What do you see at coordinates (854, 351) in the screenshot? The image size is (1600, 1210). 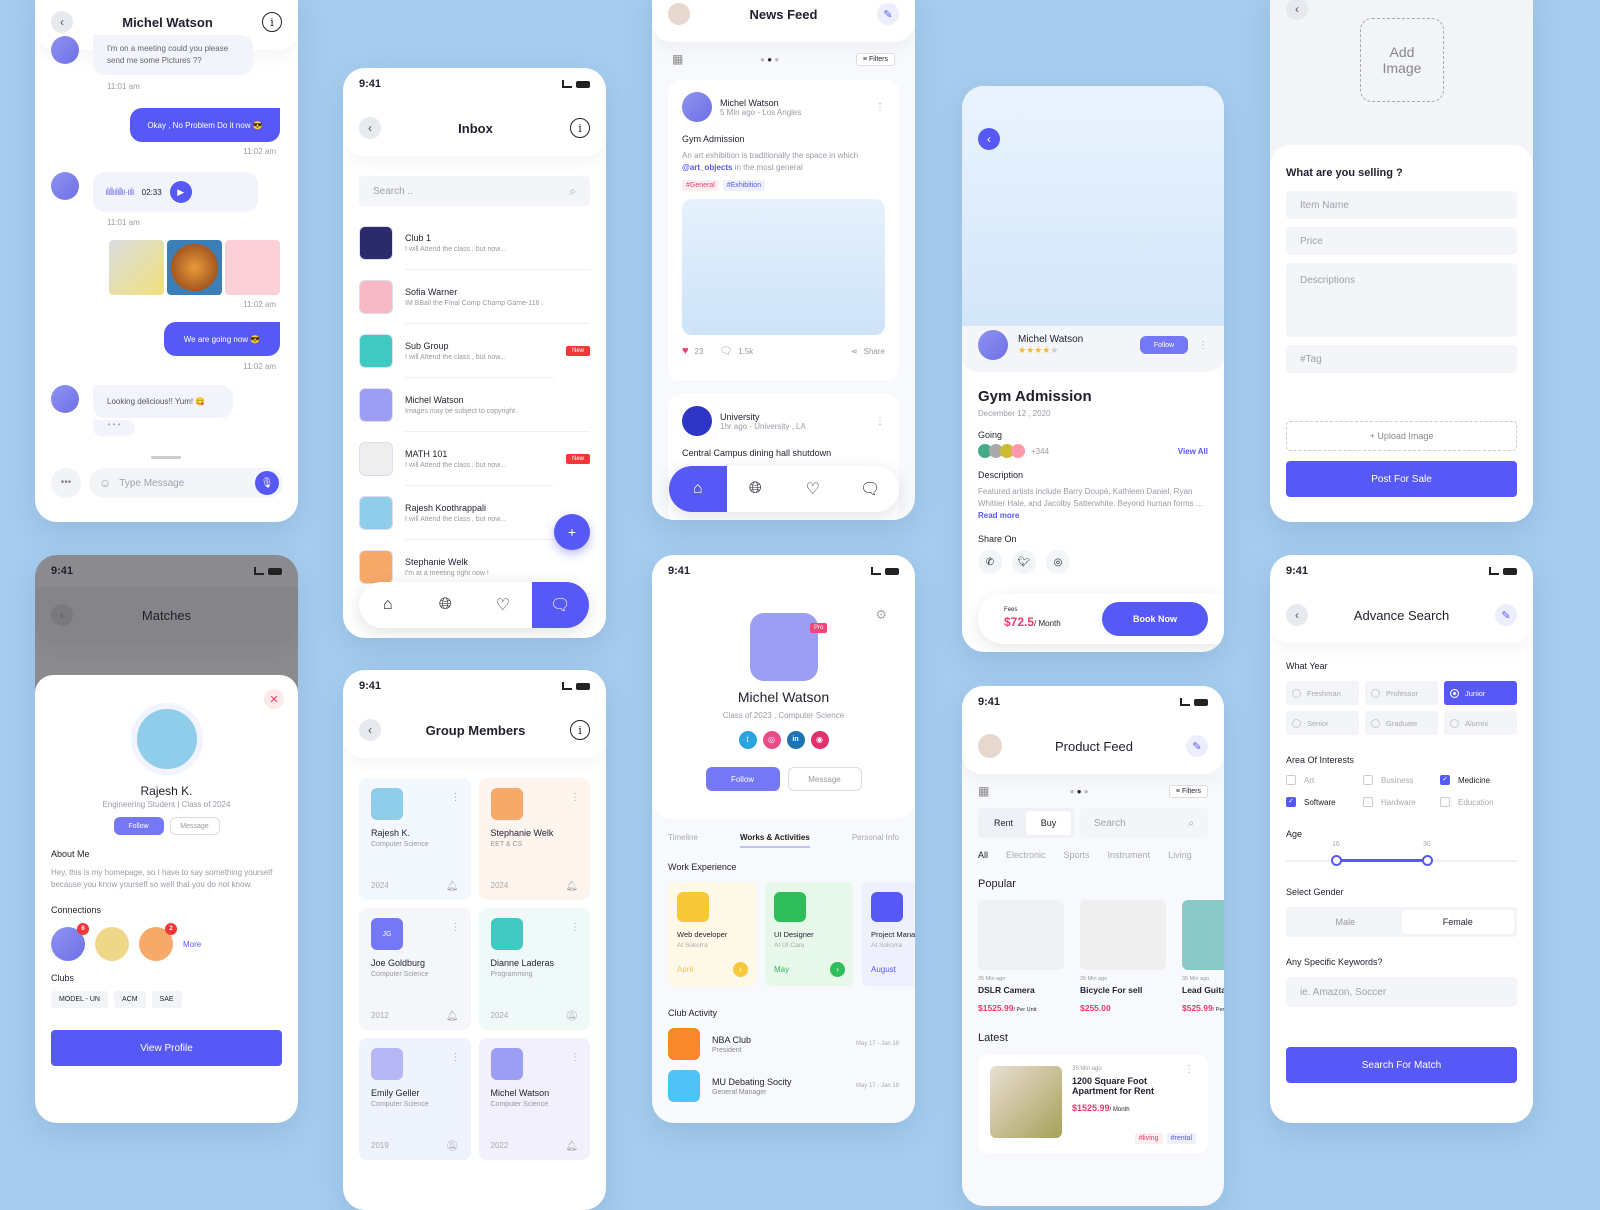 I see `share-icon: ⋖` at bounding box center [854, 351].